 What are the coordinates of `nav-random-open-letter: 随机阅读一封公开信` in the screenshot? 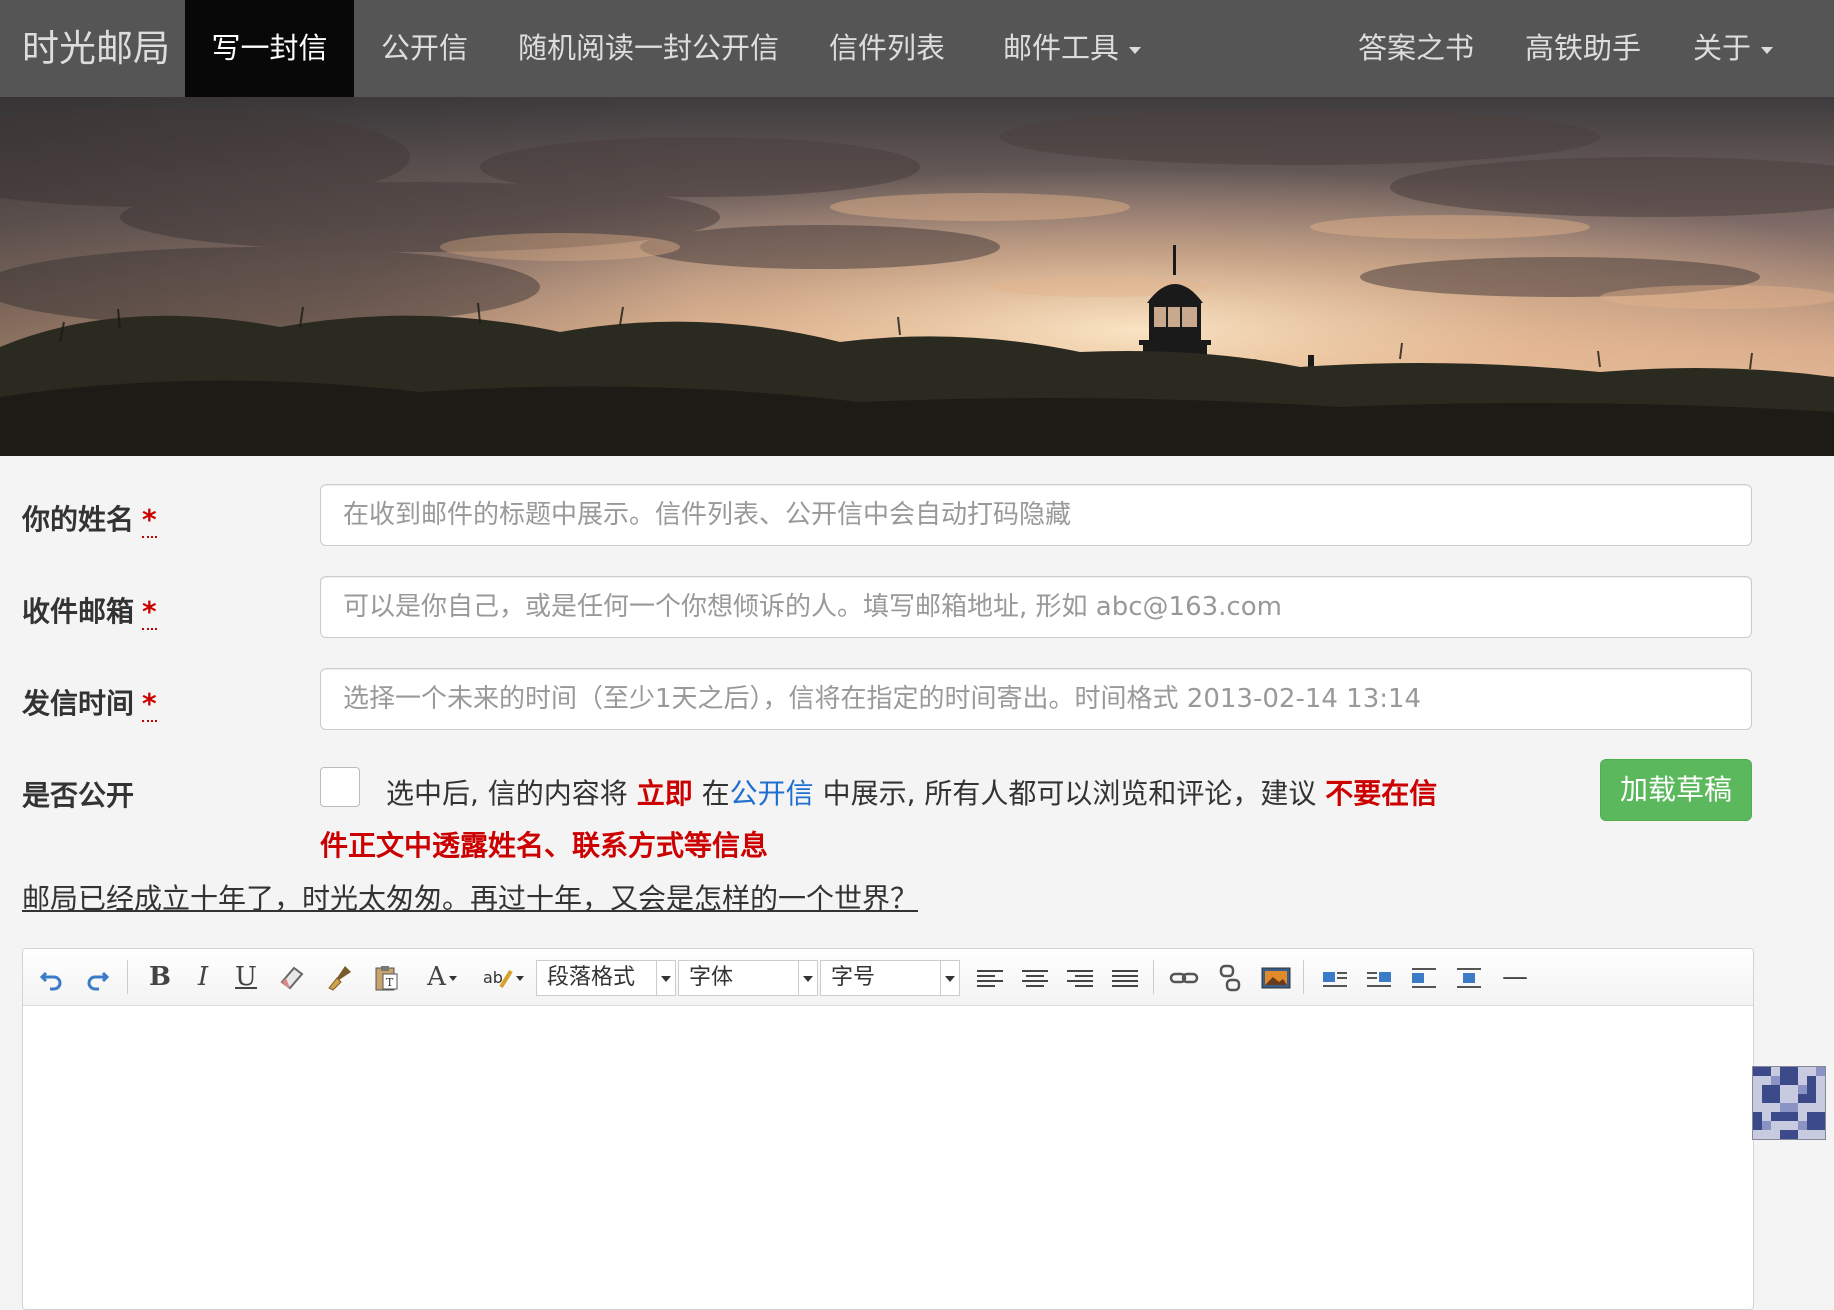 It's located at (648, 48).